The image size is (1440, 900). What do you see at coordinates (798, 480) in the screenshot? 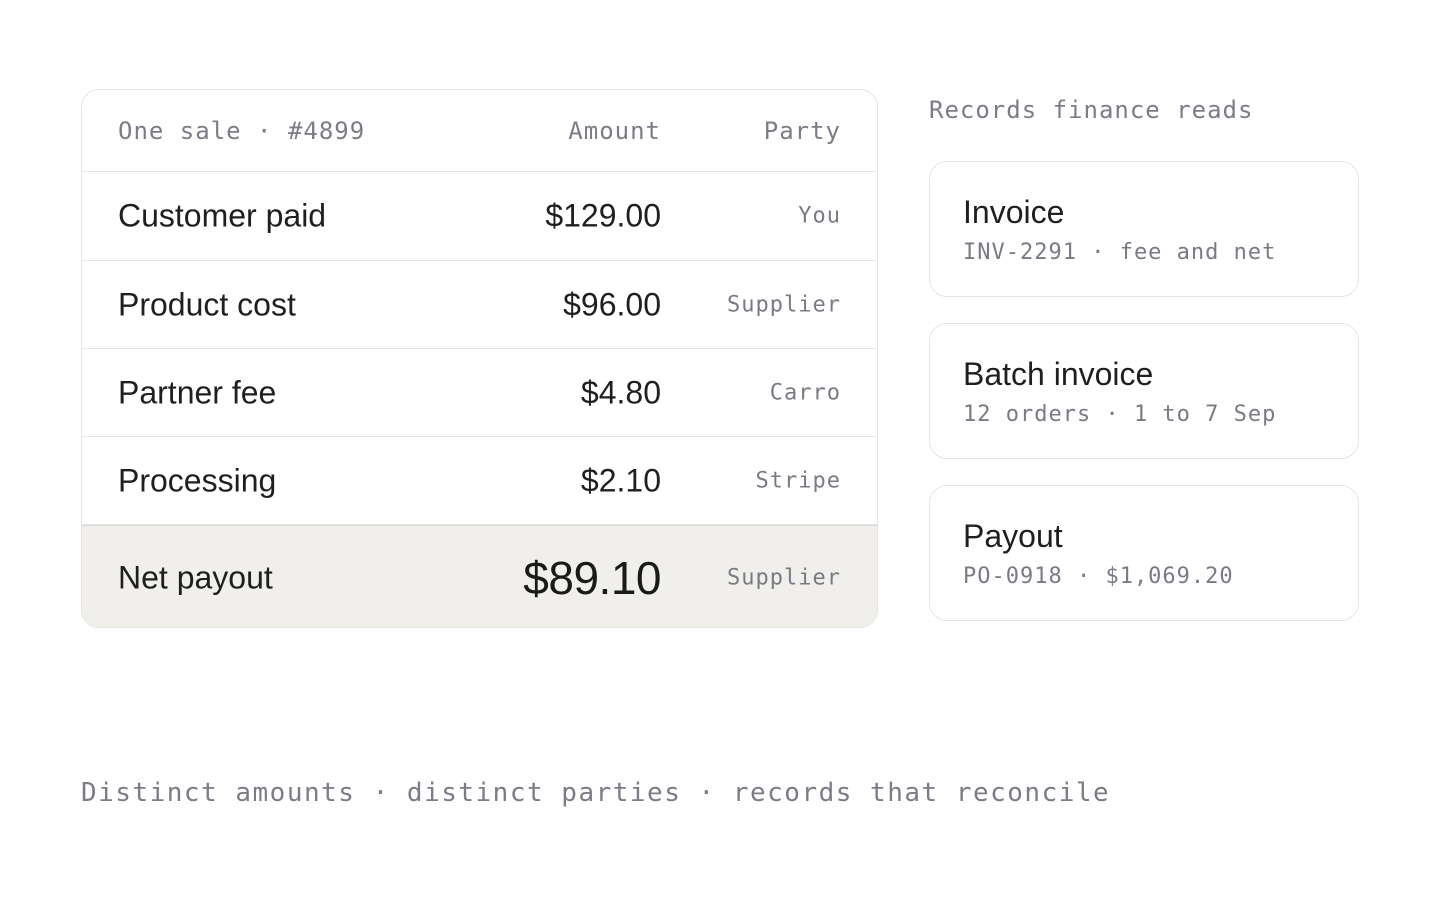
I see `row-party: Stripe` at bounding box center [798, 480].